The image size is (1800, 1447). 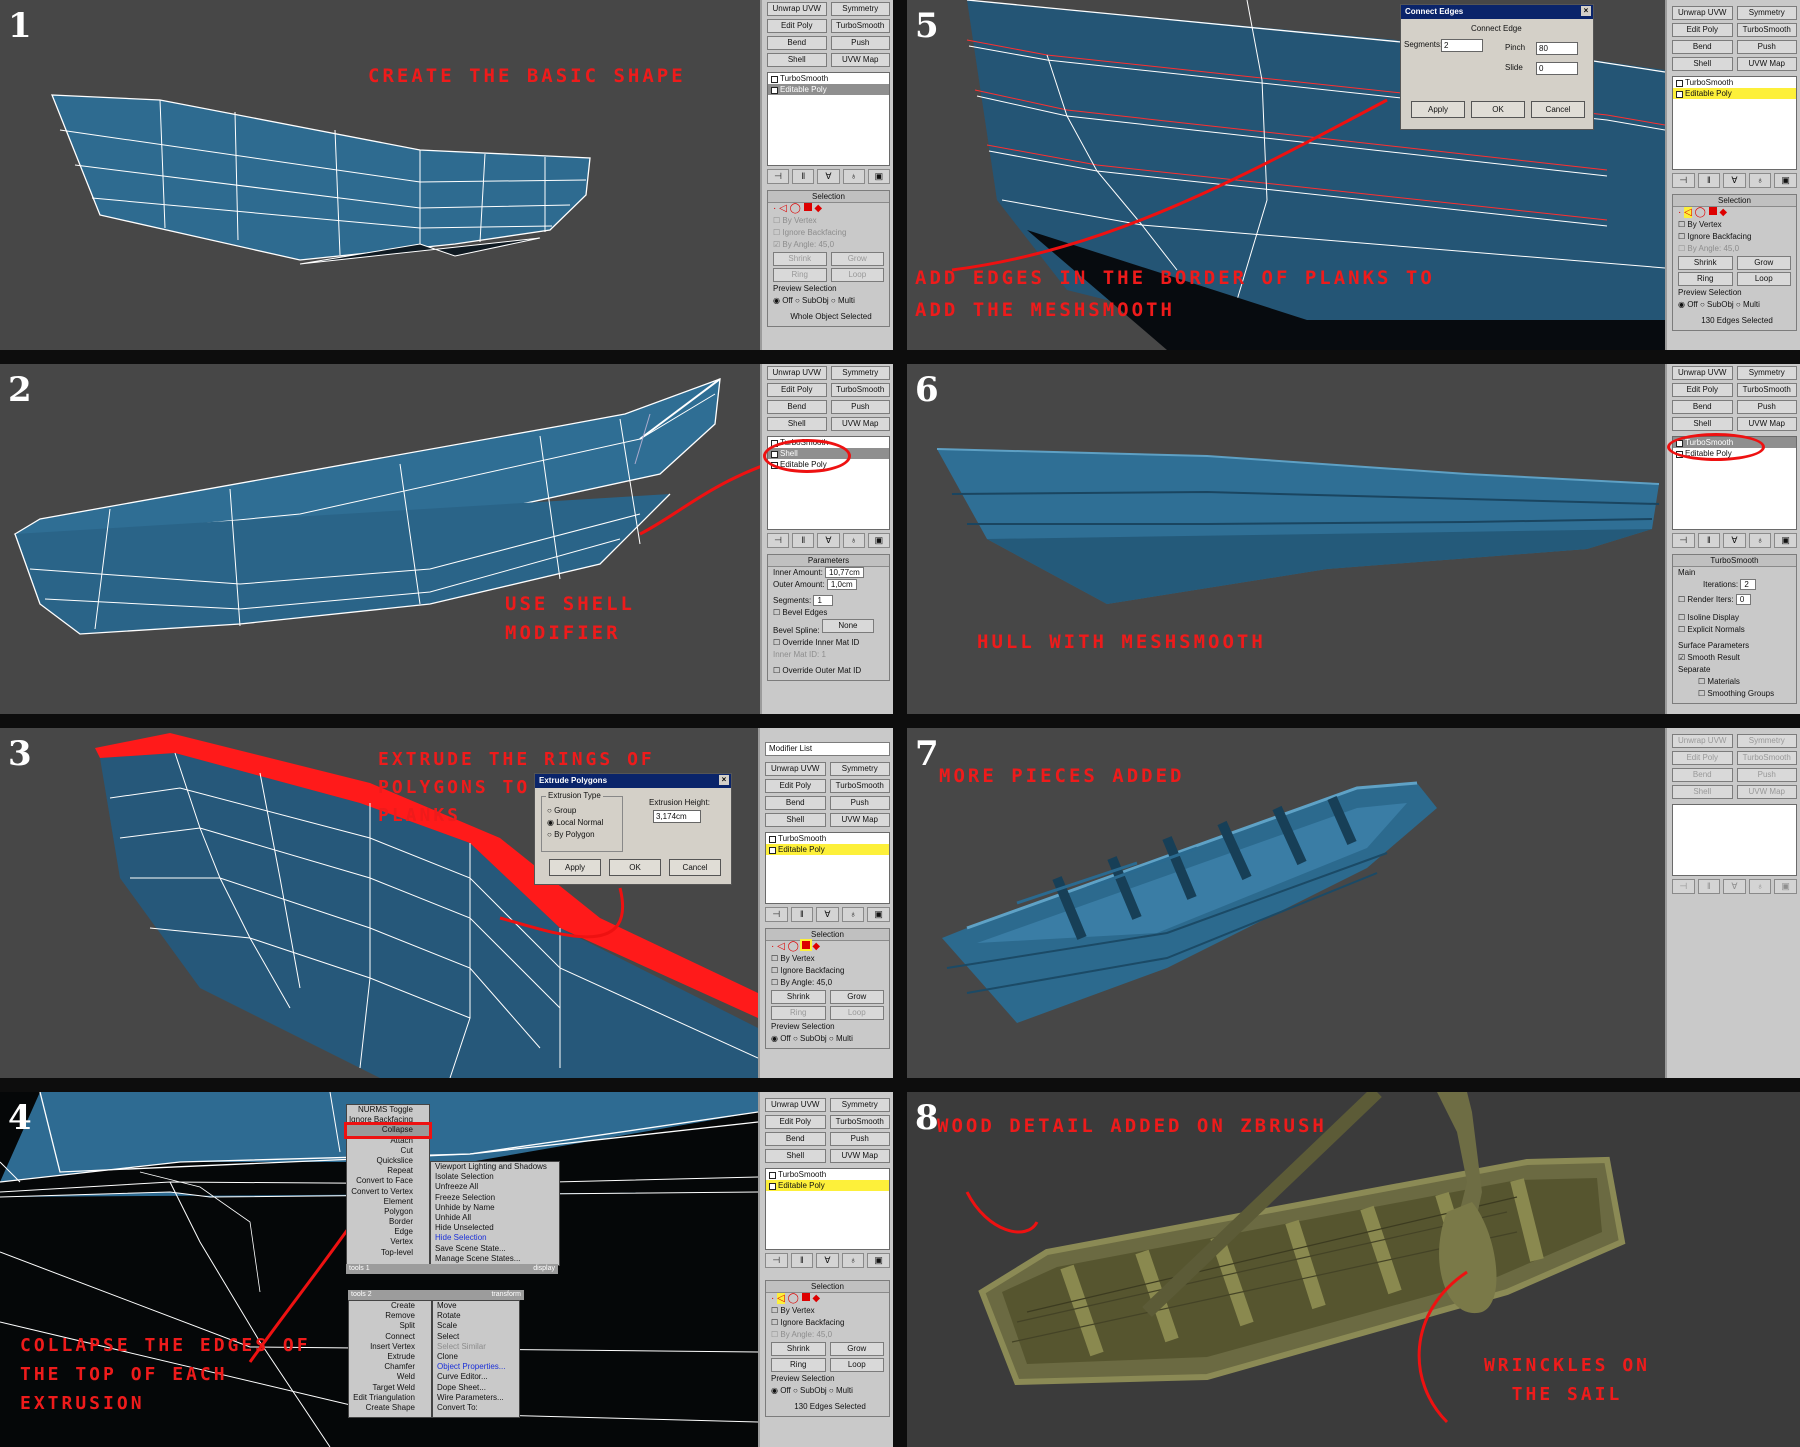 What do you see at coordinates (828, 627) in the screenshot?
I see `bevel-spline-row: Bevel Spline: None` at bounding box center [828, 627].